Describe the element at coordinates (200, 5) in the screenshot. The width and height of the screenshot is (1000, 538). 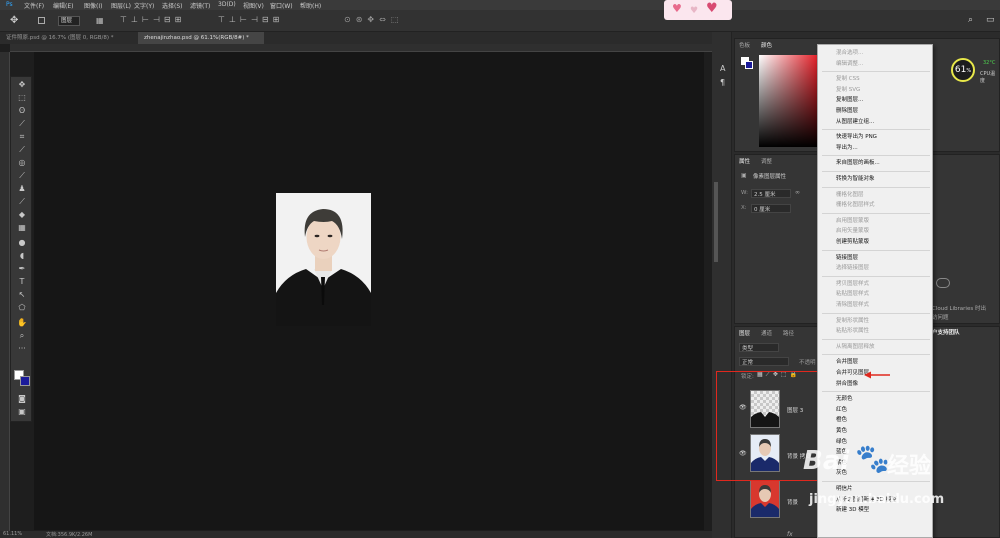
I see `menu-item: 滤镜(T)` at that location.